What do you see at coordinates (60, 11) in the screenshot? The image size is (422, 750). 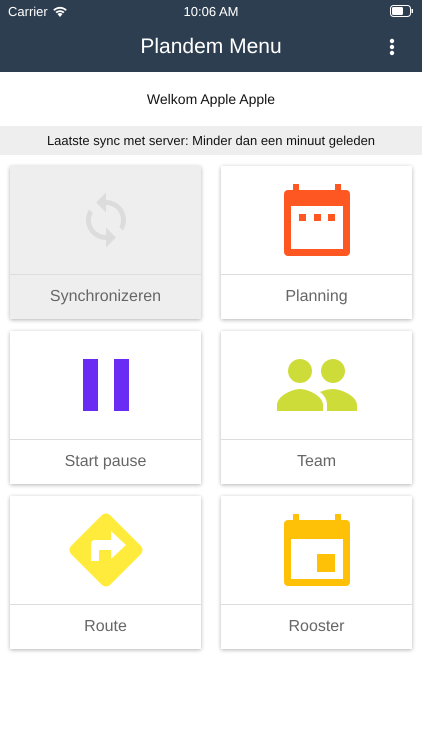 I see `wifi-icon` at bounding box center [60, 11].